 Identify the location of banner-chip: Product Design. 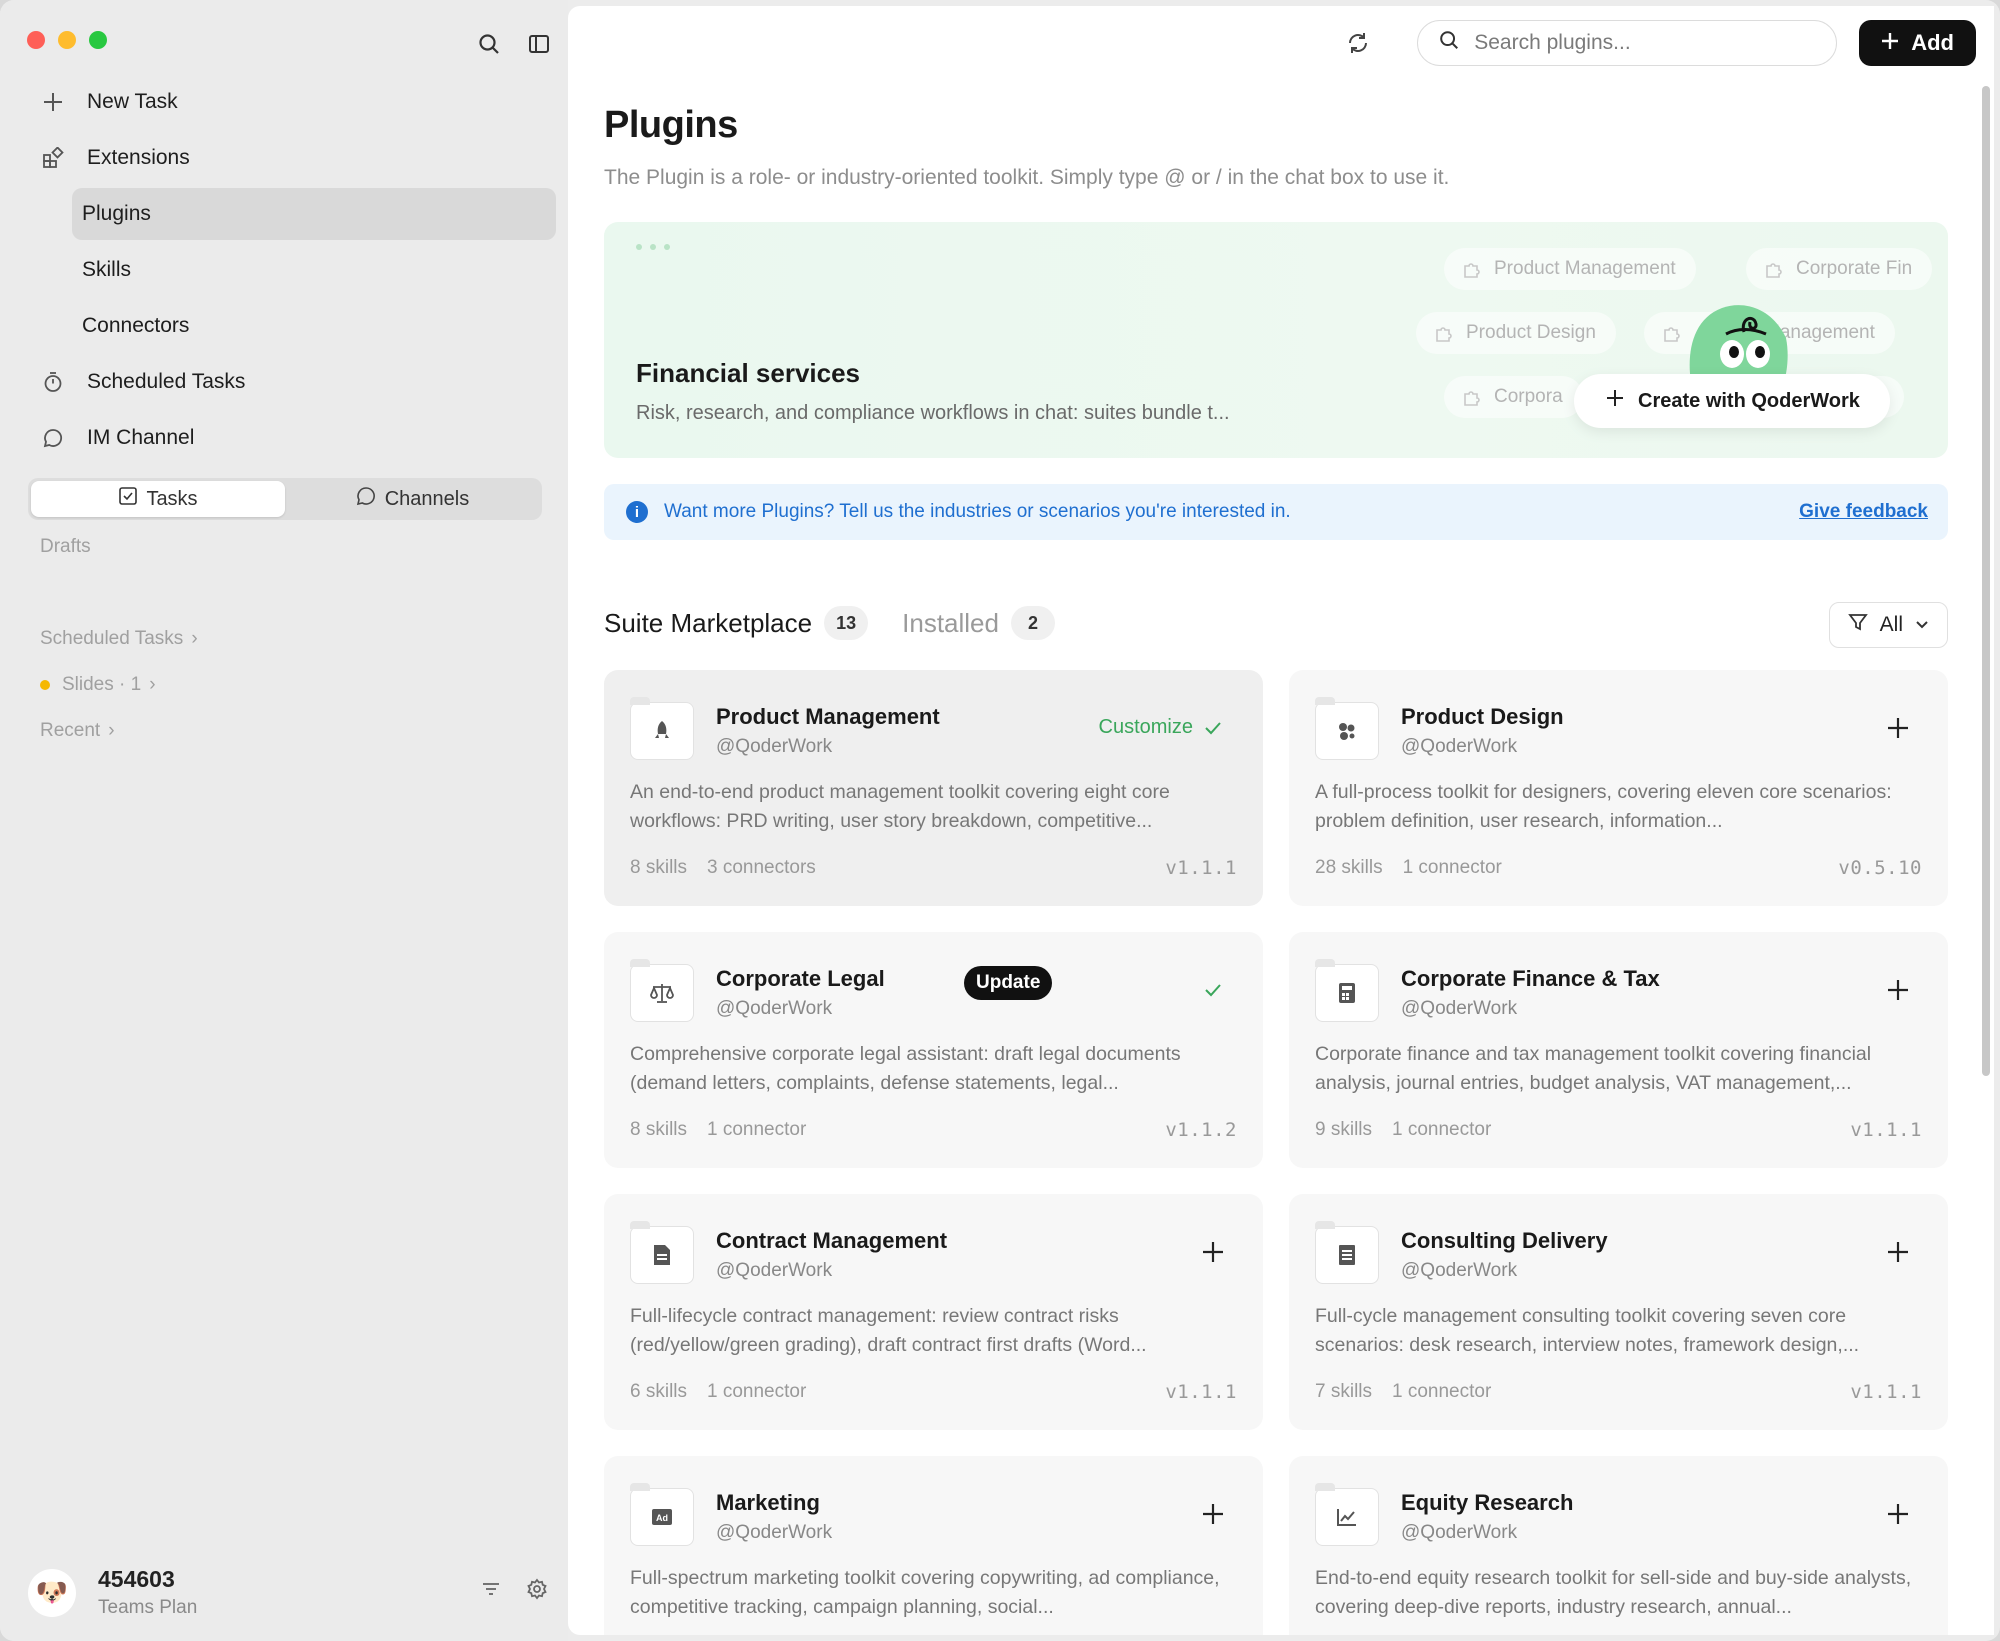
(1516, 333).